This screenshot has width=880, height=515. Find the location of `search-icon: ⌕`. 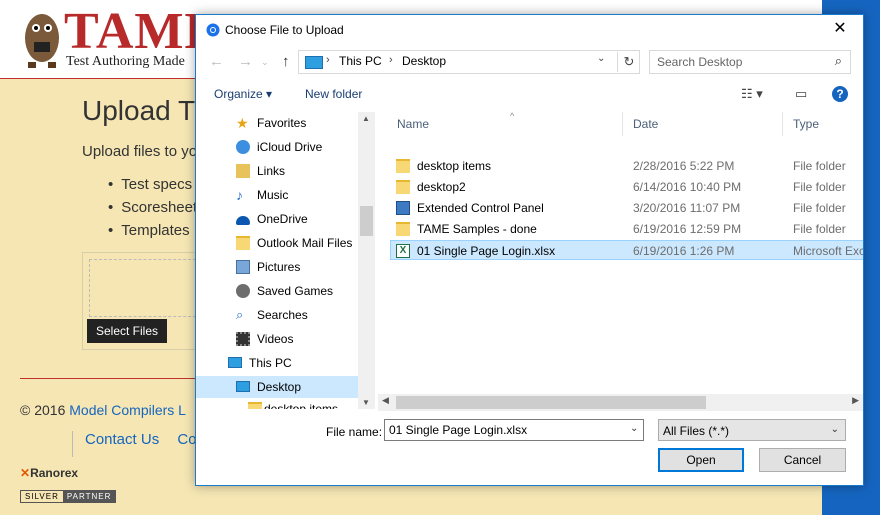

search-icon: ⌕ is located at coordinates (240, 314).